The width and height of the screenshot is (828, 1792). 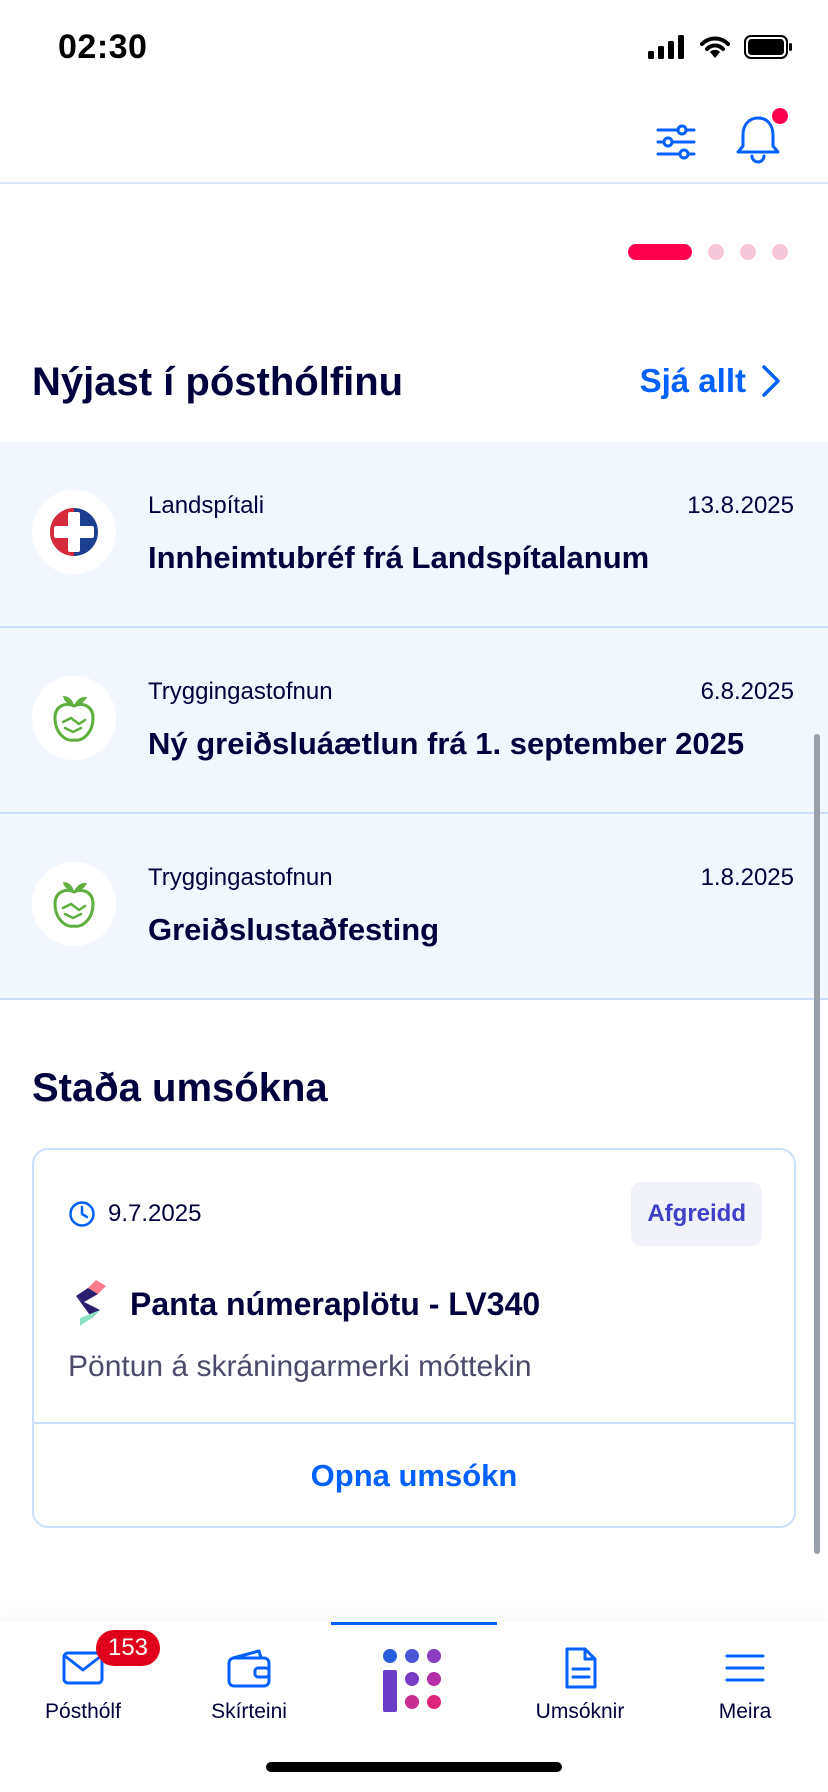 What do you see at coordinates (300, 1366) in the screenshot?
I see `application-description: Pöntun á skráningarmerki móttekin` at bounding box center [300, 1366].